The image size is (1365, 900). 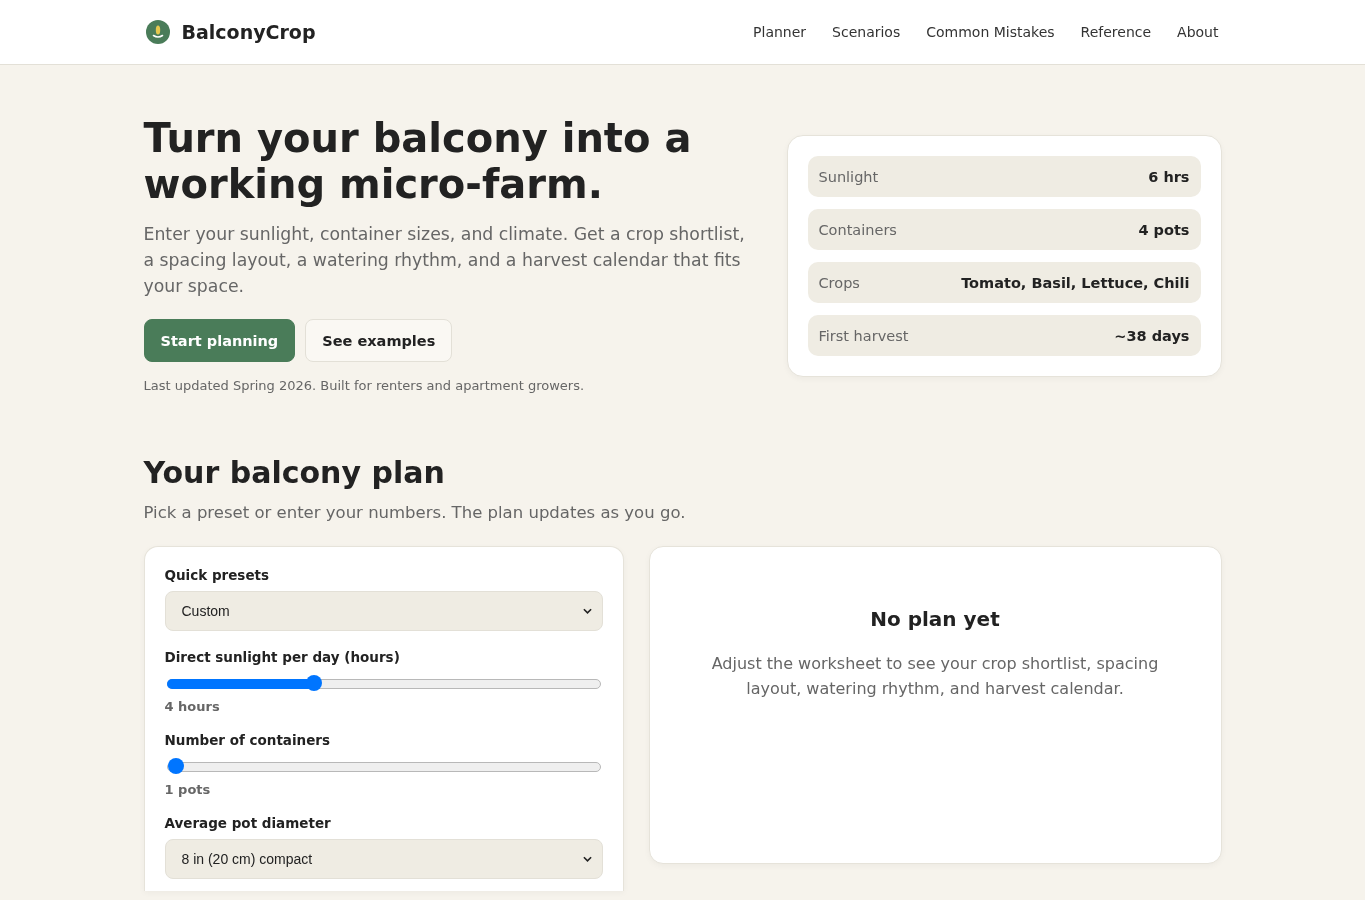 I want to click on examples-button: See examples, so click(x=379, y=340).